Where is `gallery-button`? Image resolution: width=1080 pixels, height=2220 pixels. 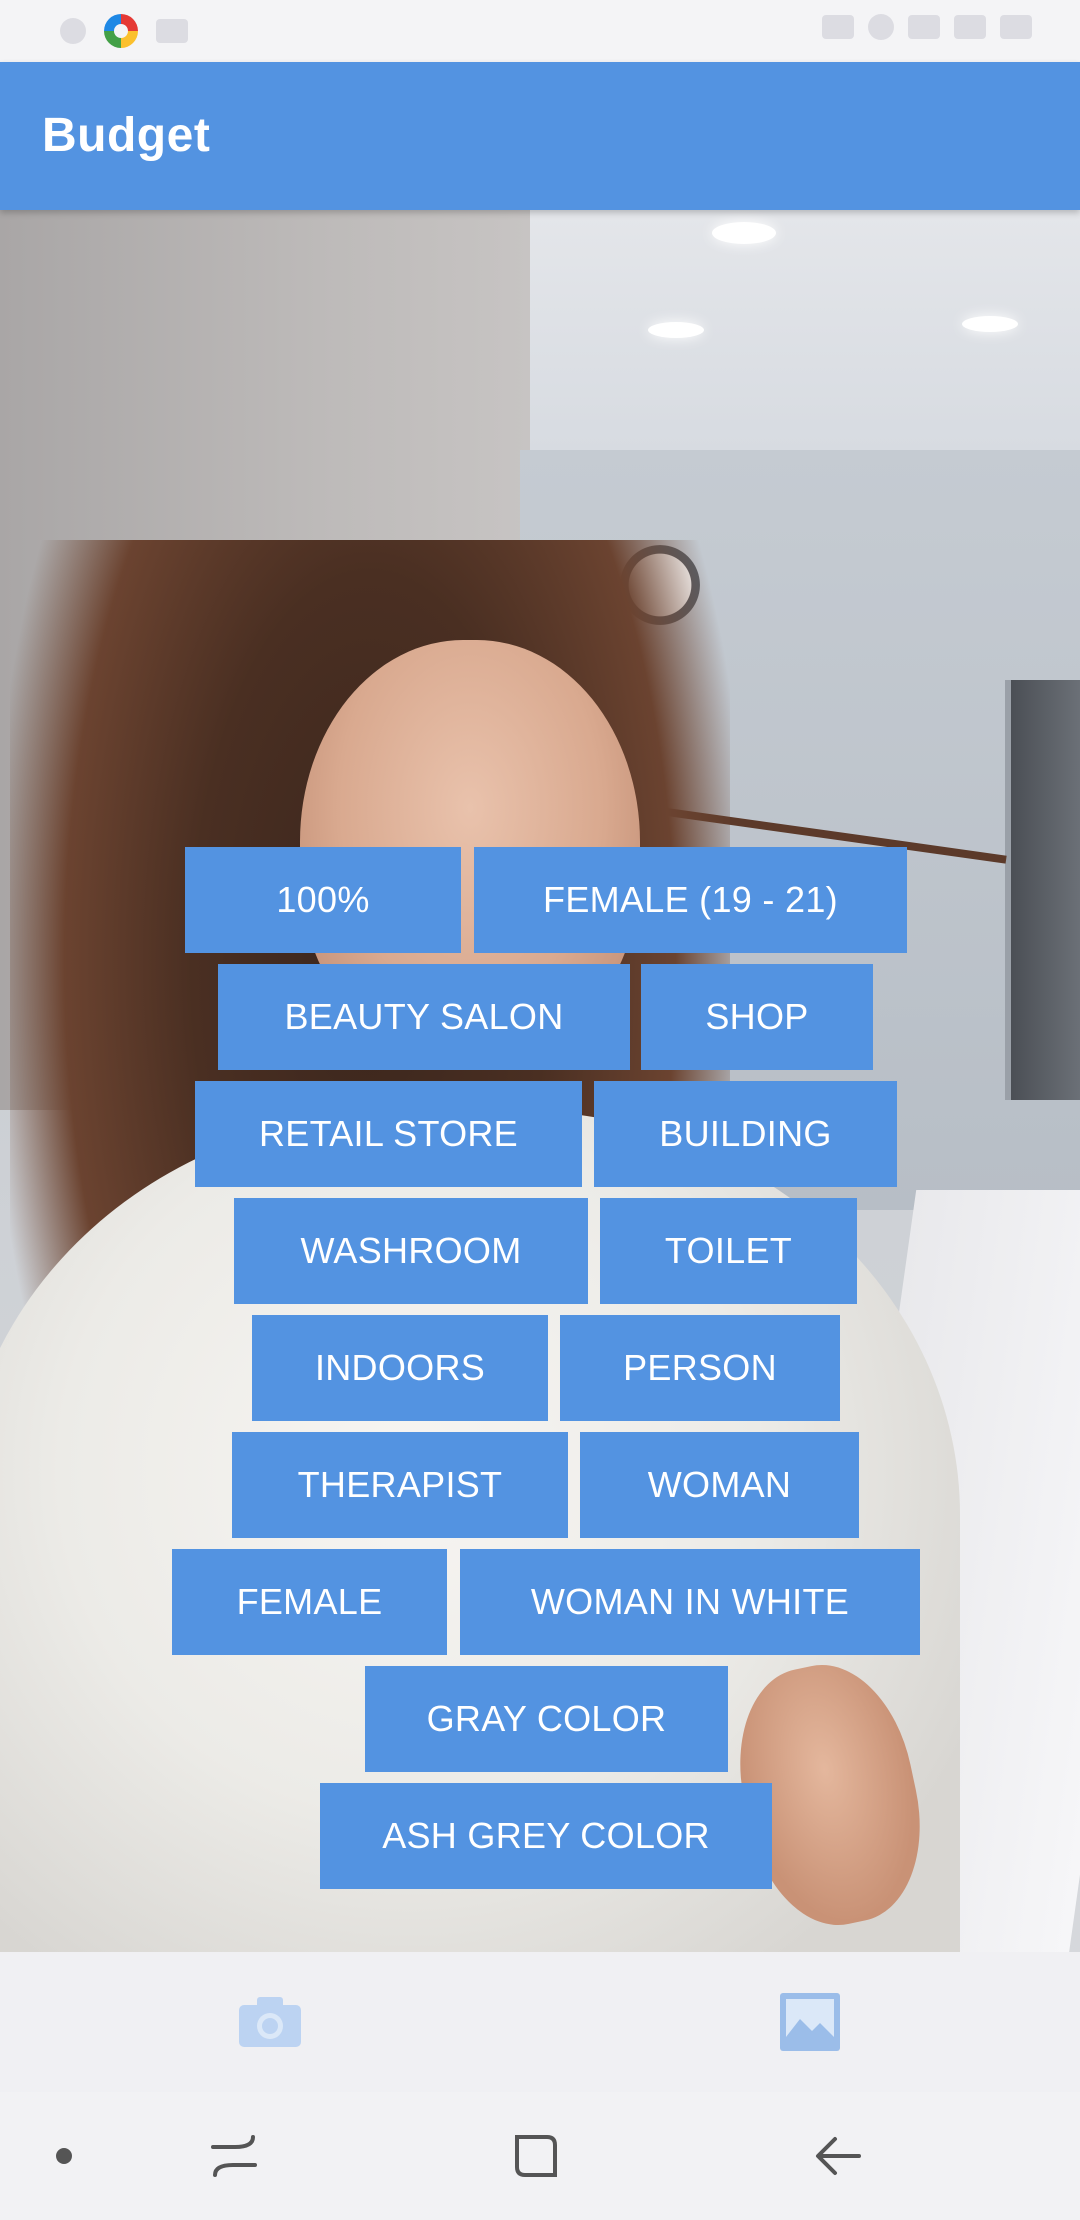
gallery-button is located at coordinates (810, 2022).